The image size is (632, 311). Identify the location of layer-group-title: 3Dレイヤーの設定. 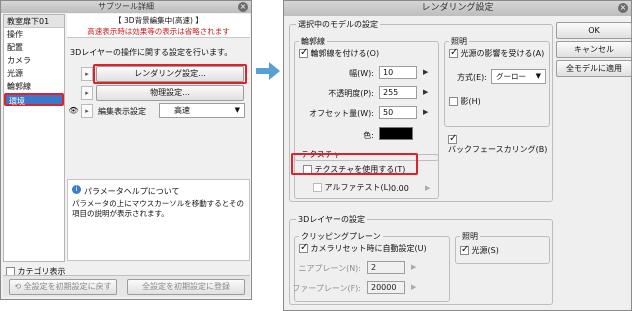
(332, 219).